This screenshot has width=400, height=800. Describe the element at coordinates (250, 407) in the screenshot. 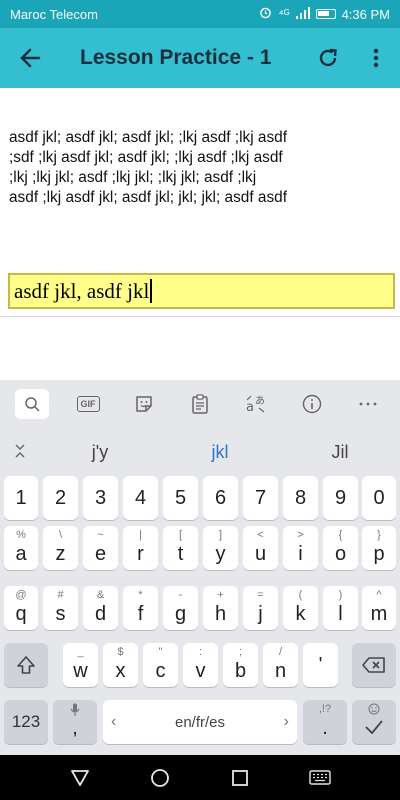

I see `svg-text: a` at that location.